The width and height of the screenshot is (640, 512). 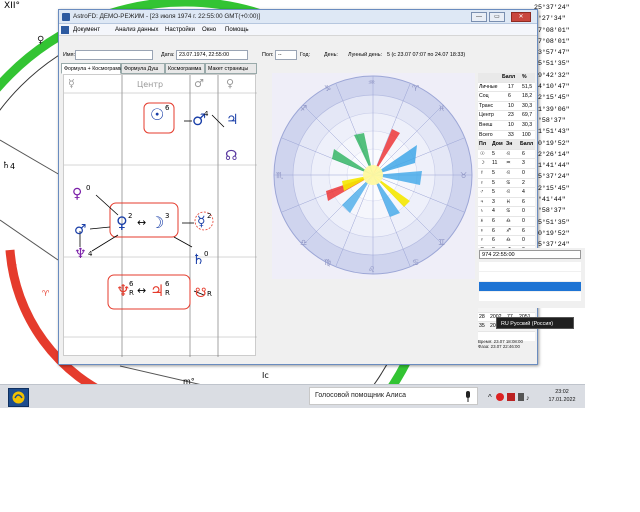 What do you see at coordinates (232, 120) in the screenshot?
I see `jupiter-node: ♃` at bounding box center [232, 120].